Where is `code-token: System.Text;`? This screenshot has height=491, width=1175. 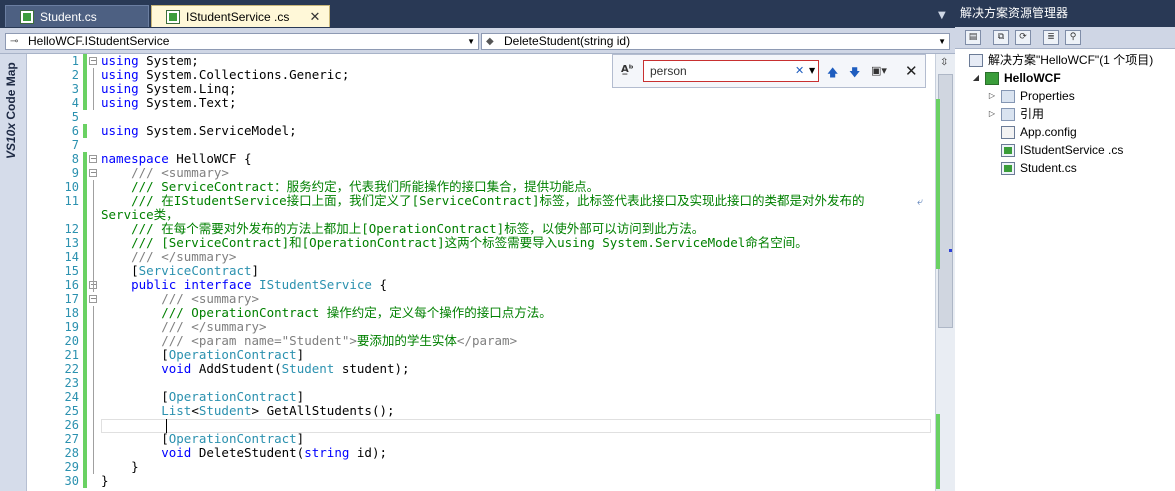
code-token: System.Text; is located at coordinates (191, 102).